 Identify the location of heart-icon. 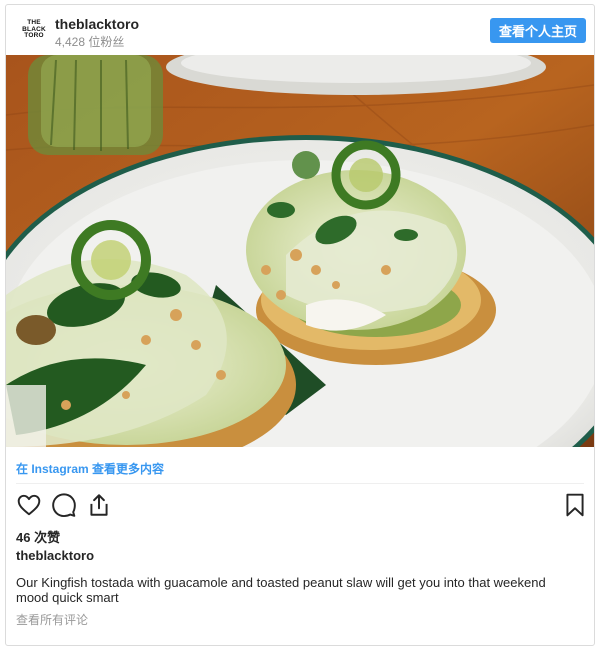
(29, 505).